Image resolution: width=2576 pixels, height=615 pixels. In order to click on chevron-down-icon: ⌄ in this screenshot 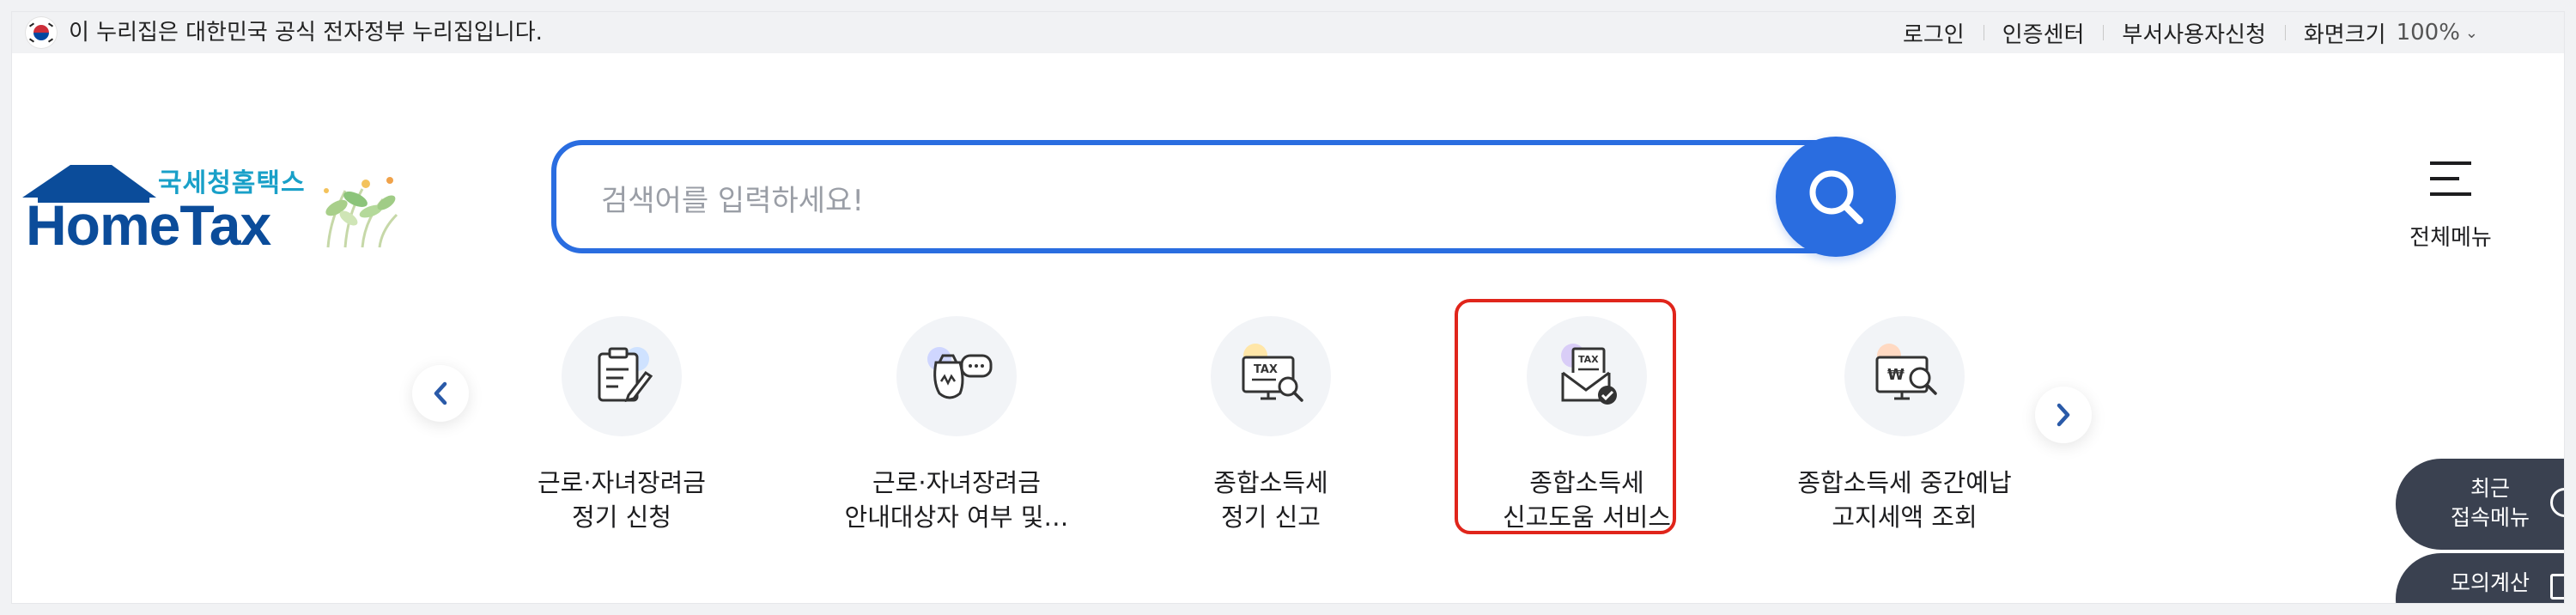, I will do `click(2471, 33)`.